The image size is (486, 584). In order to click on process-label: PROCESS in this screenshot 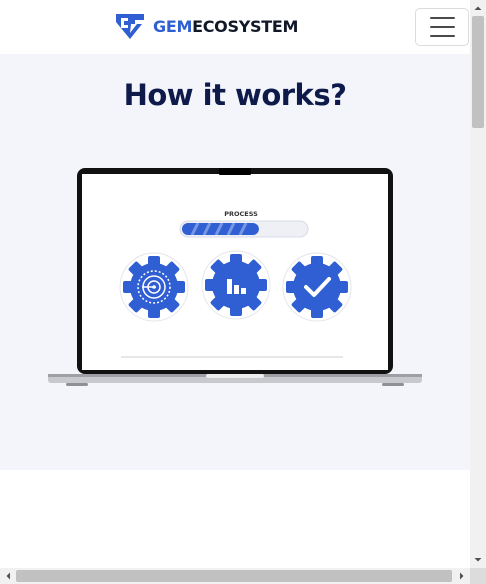, I will do `click(241, 214)`.